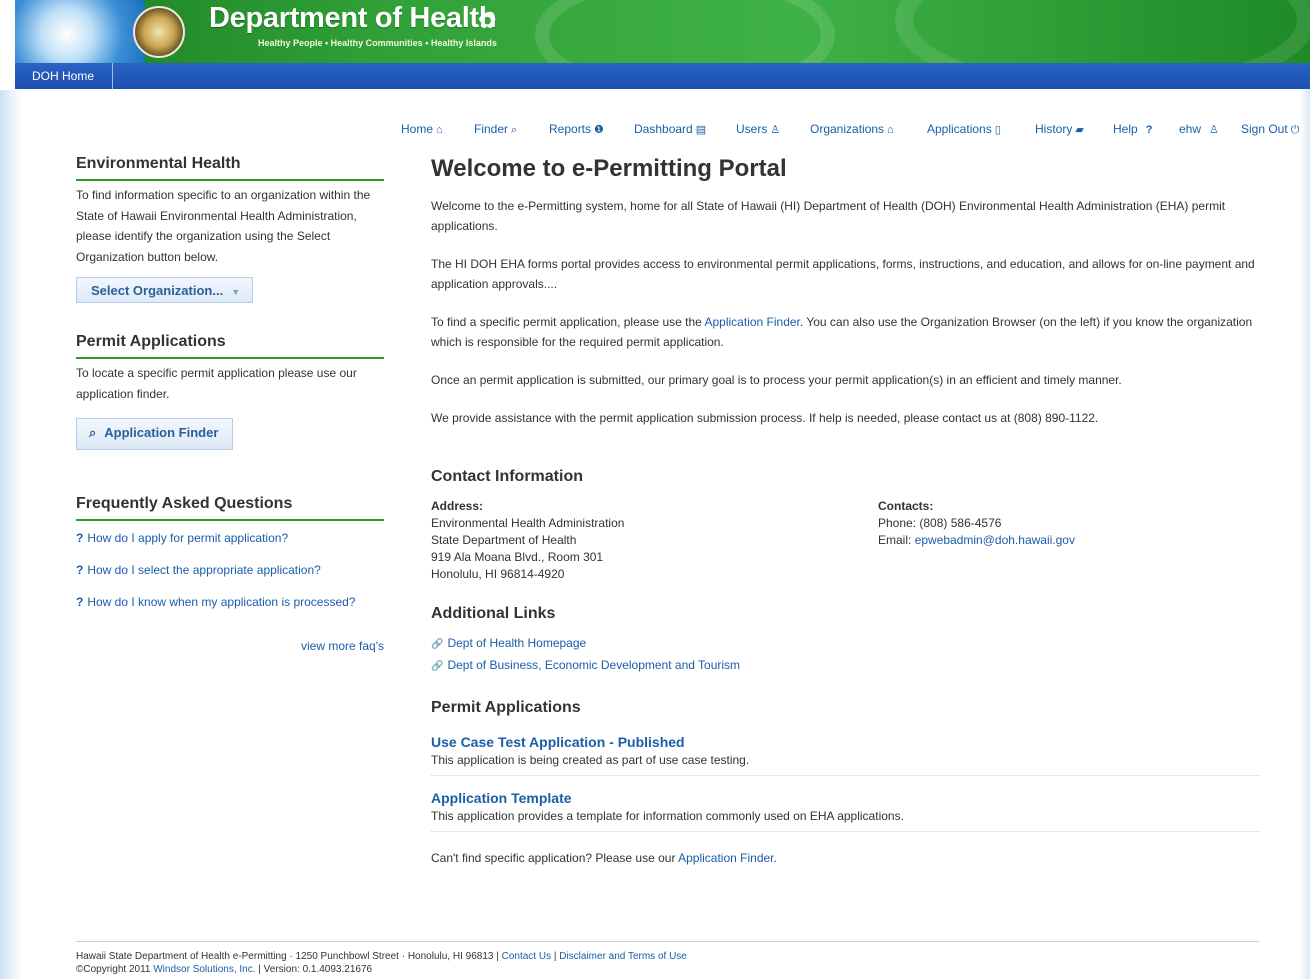 The width and height of the screenshot is (1310, 979). Describe the element at coordinates (758, 129) in the screenshot. I see `menu-users: Users ♙` at that location.